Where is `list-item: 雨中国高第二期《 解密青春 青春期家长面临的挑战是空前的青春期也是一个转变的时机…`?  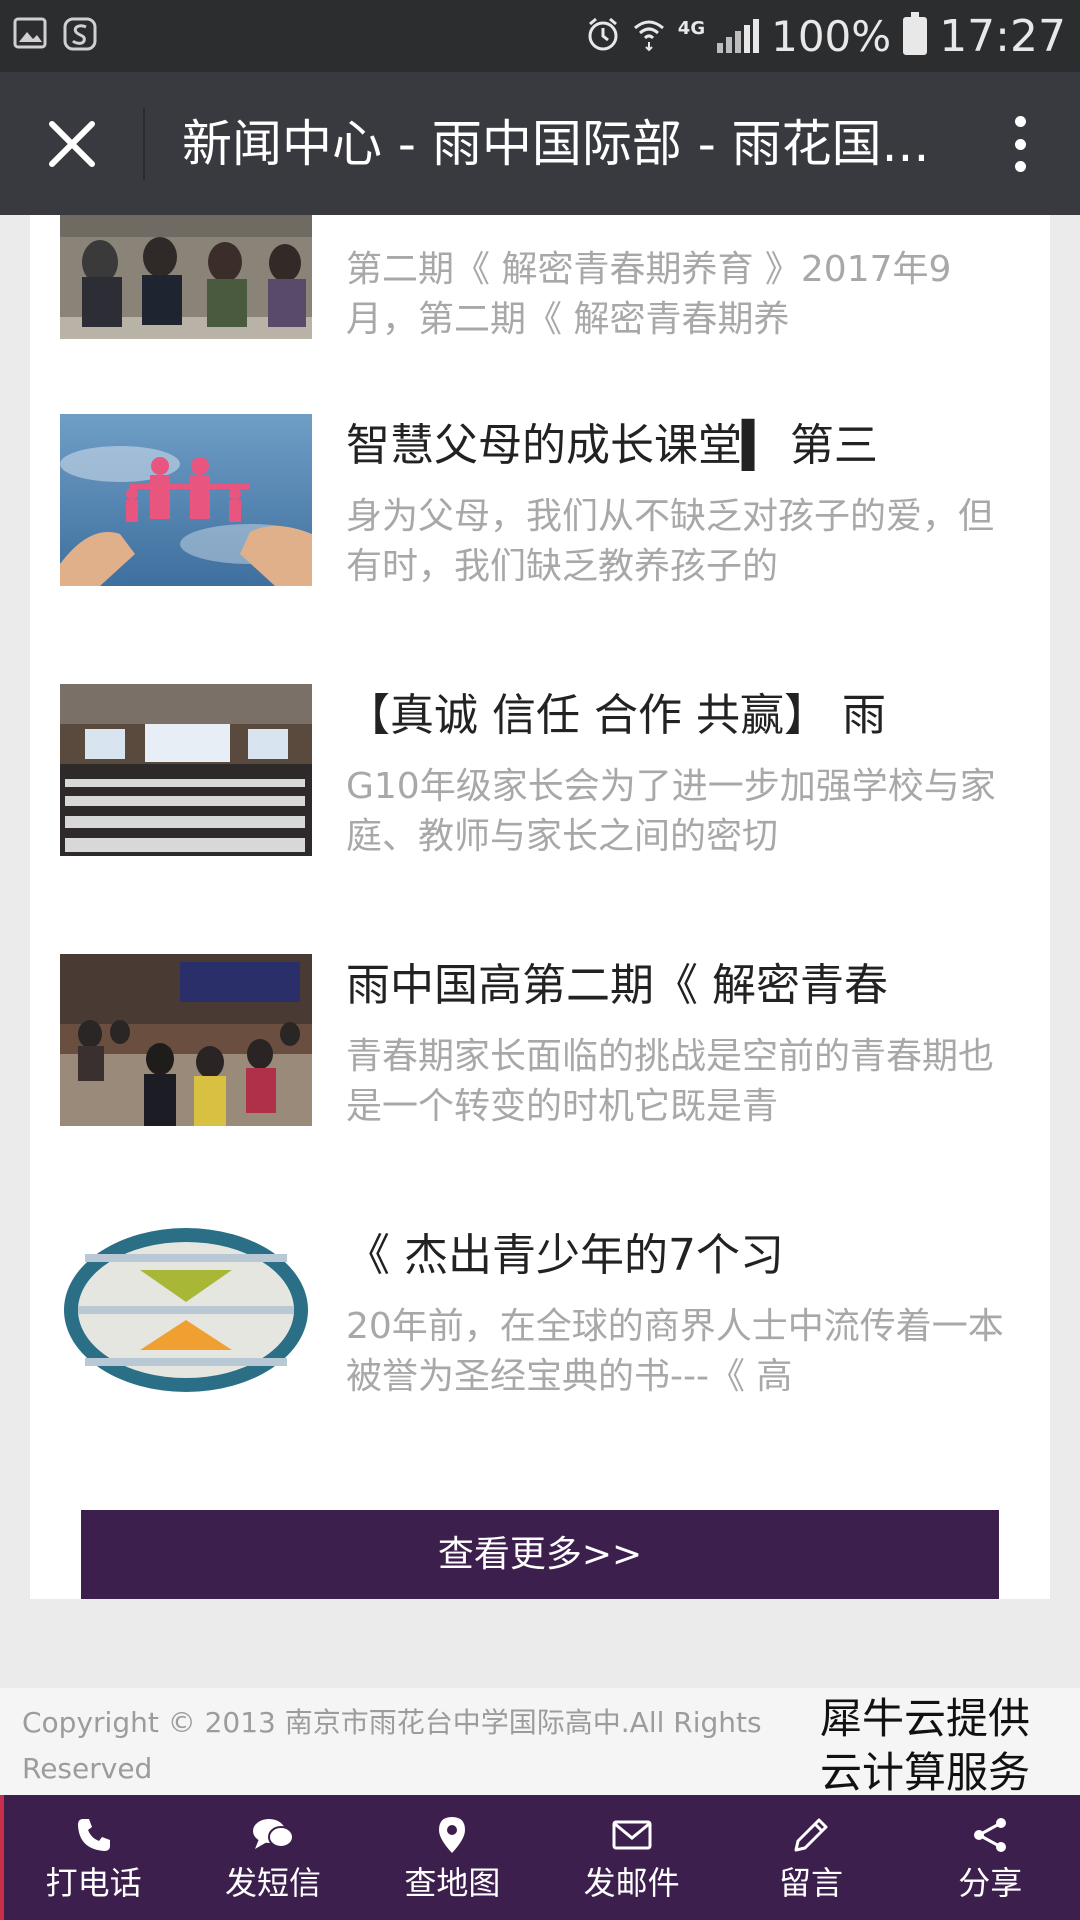 list-item: 雨中国高第二期《 解密青春 青春期家长面临的挑战是空前的青春期也是一个转变的时机… is located at coordinates (540, 1040).